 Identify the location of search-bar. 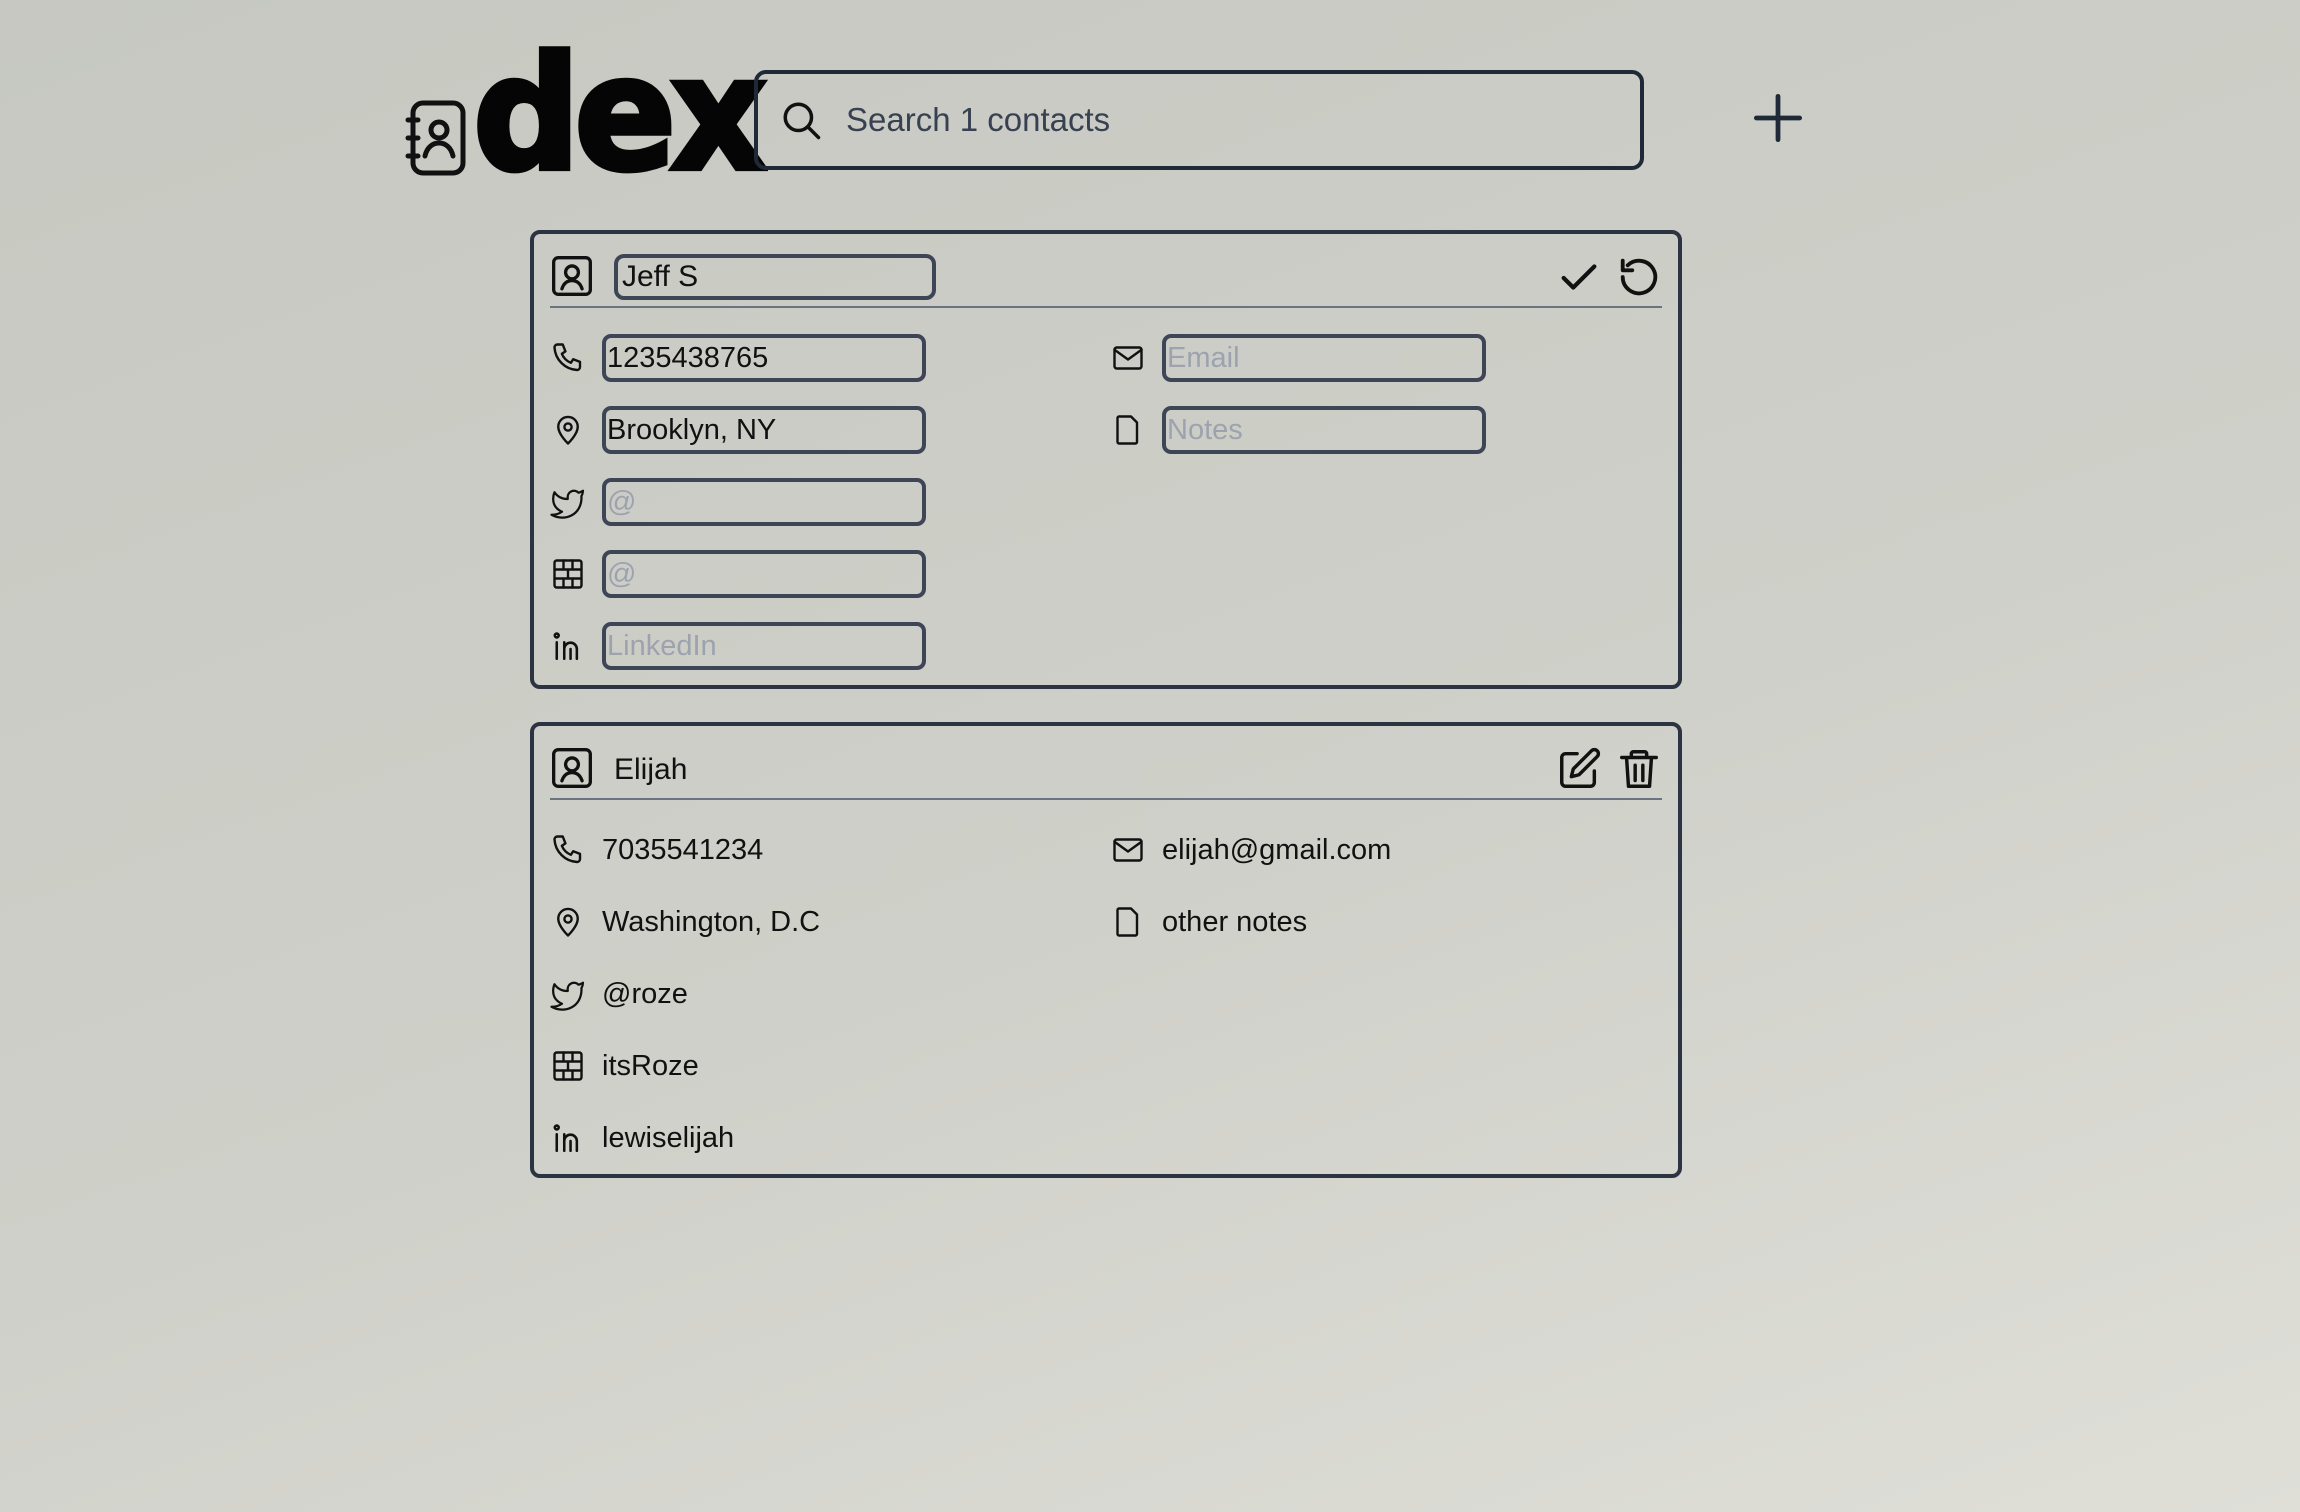
(1199, 120).